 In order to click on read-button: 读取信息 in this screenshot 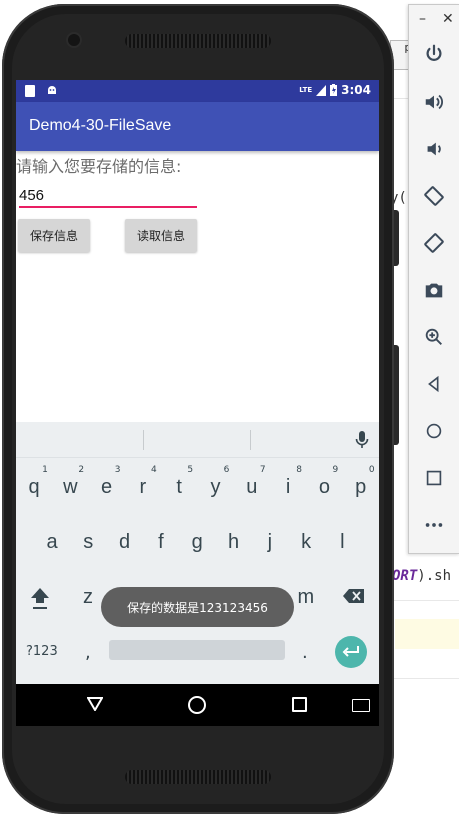, I will do `click(161, 235)`.